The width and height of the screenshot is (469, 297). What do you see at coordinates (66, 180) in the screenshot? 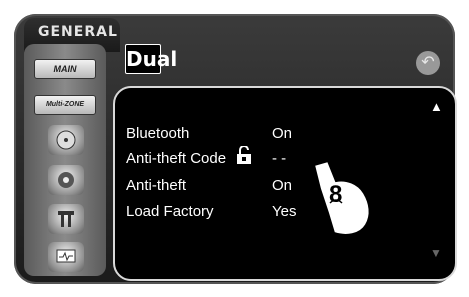
I see `music-speaker-icon` at bounding box center [66, 180].